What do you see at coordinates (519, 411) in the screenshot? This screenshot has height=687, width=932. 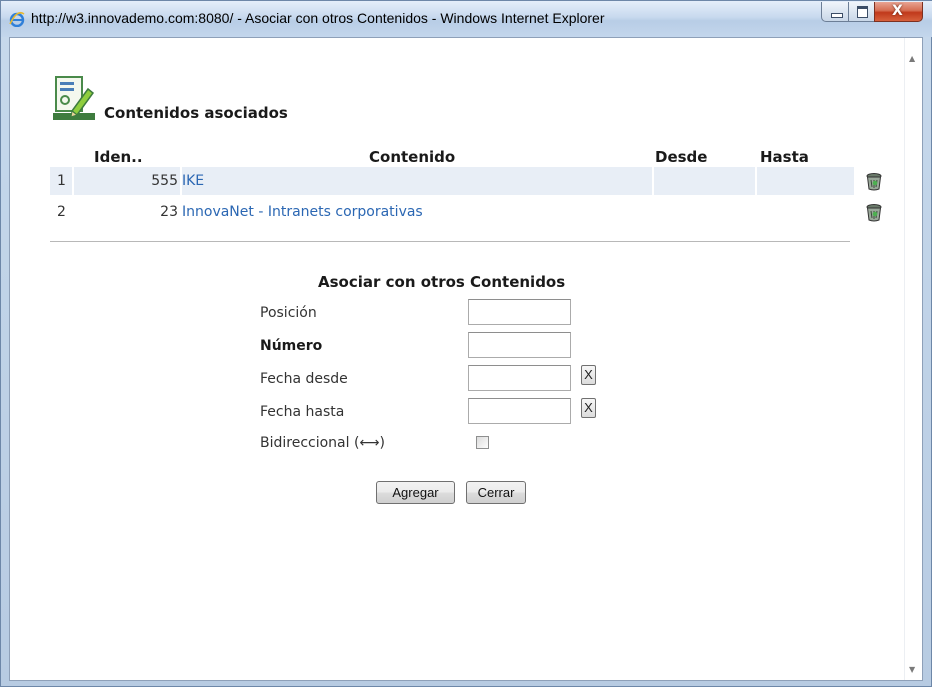 I see `fecha-hasta-input` at bounding box center [519, 411].